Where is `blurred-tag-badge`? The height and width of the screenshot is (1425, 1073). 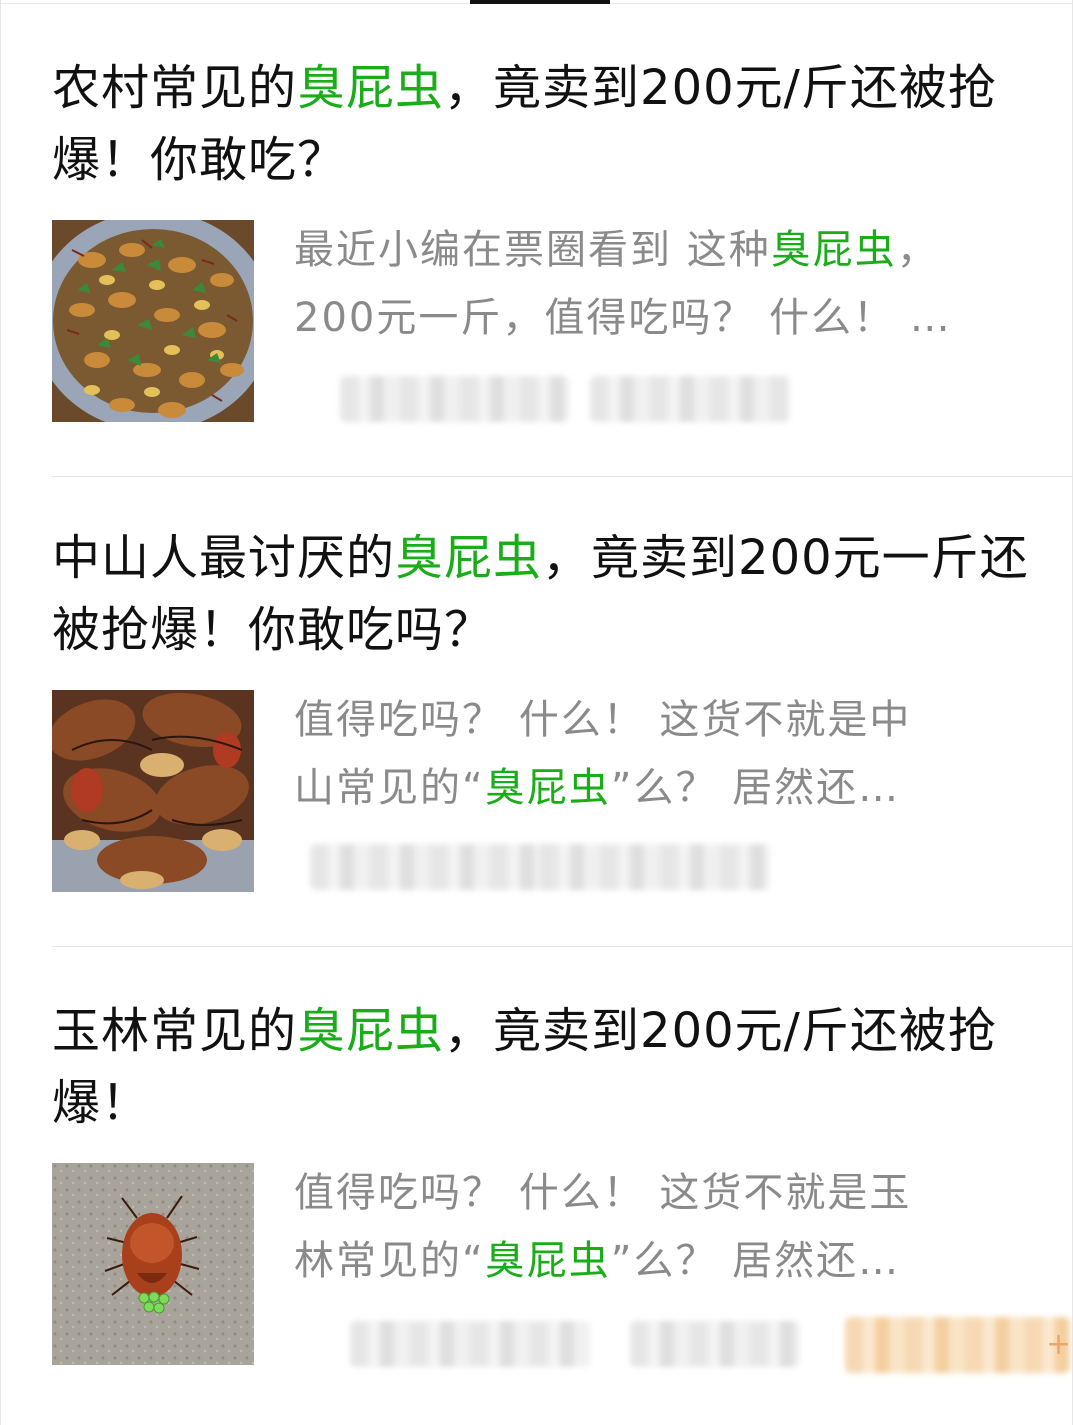 blurred-tag-badge is located at coordinates (957, 1345).